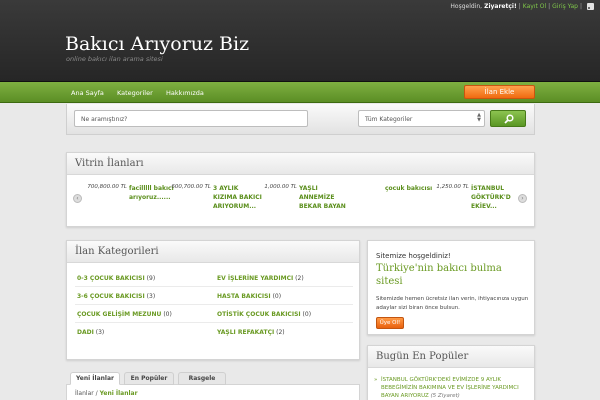 Image resolution: width=600 pixels, height=400 pixels. Describe the element at coordinates (213, 392) in the screenshot. I see `tab-content: İlanlar / Yeni İlanlar` at that location.